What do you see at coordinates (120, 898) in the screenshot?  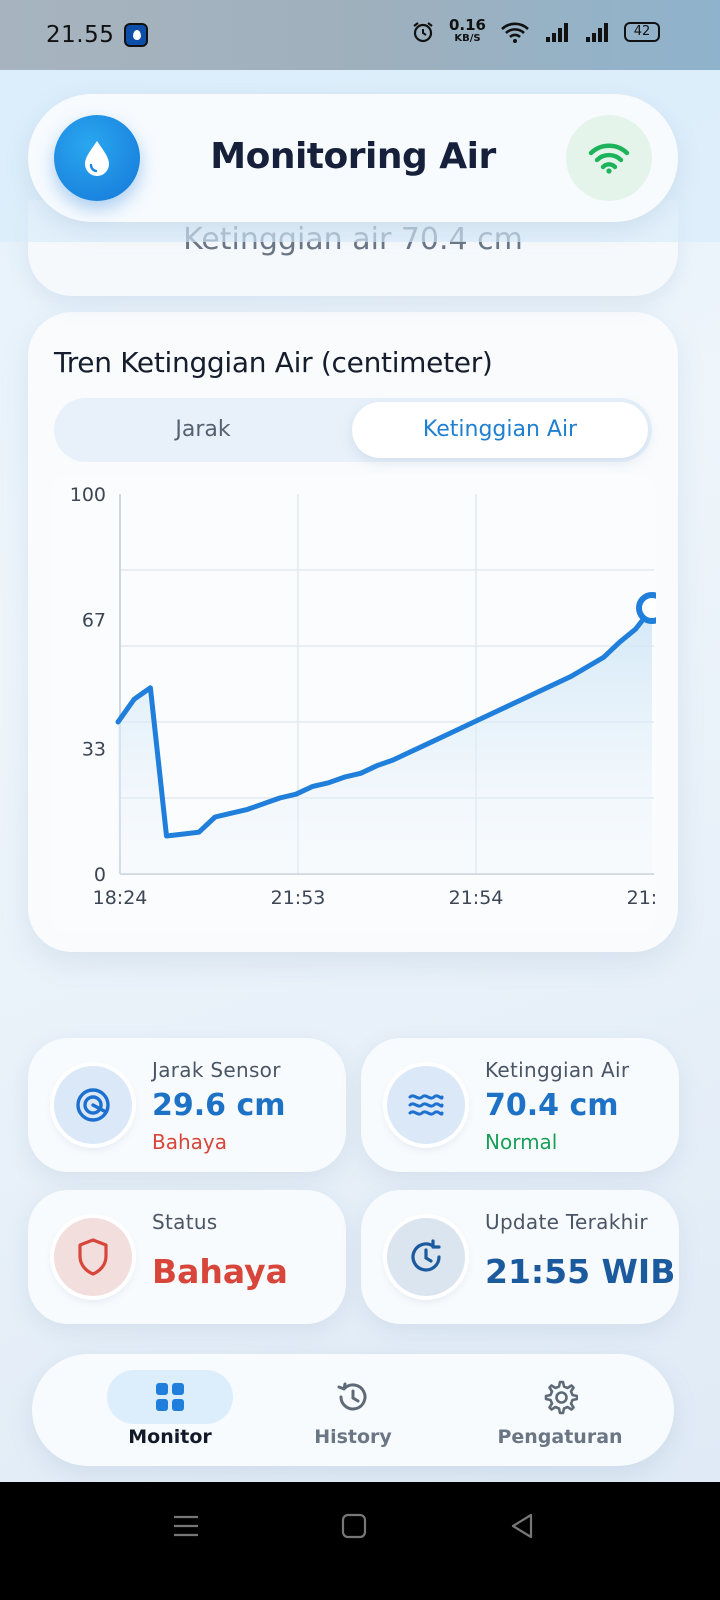 I see `x-tick-label: 18:24` at bounding box center [120, 898].